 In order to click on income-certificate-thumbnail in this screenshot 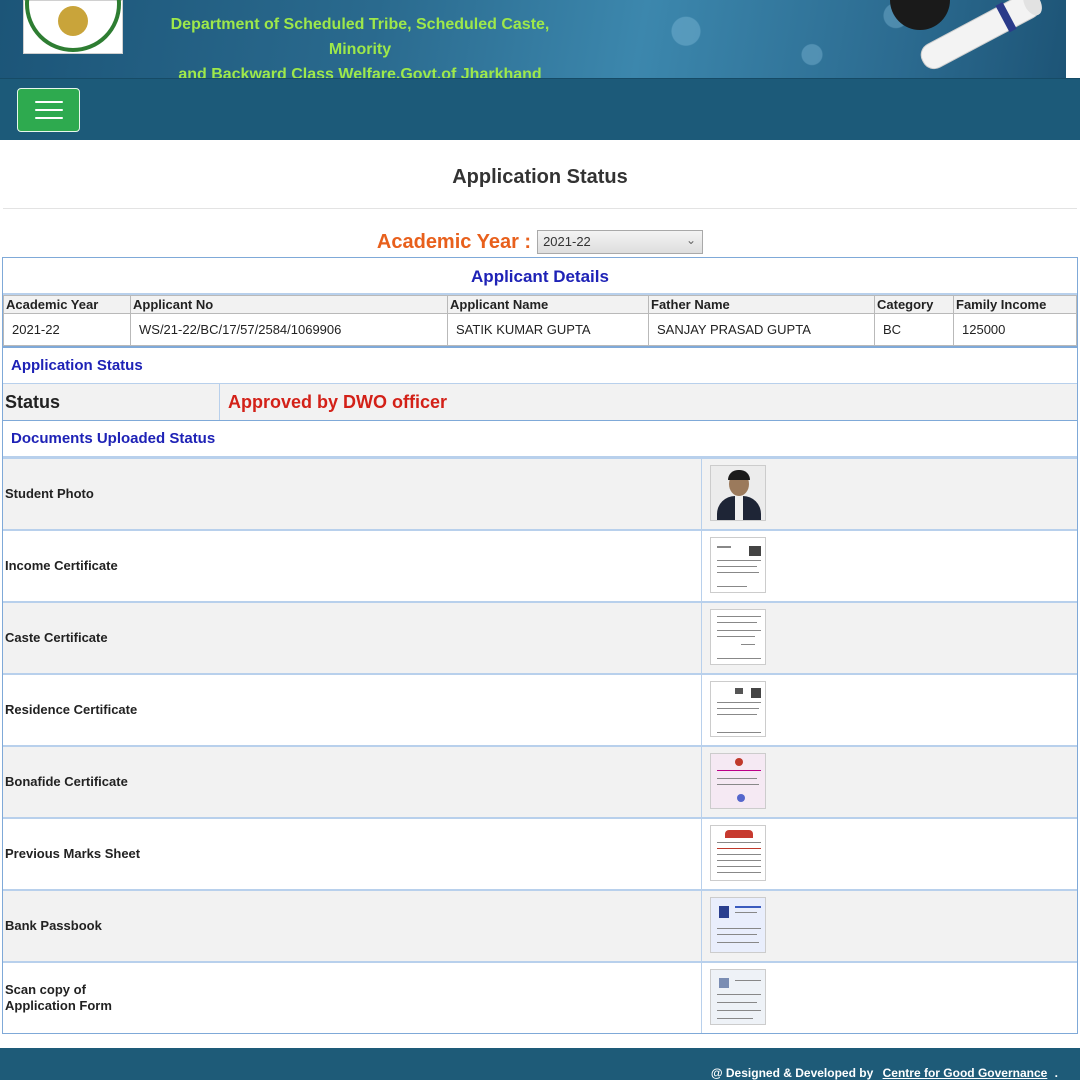, I will do `click(738, 565)`.